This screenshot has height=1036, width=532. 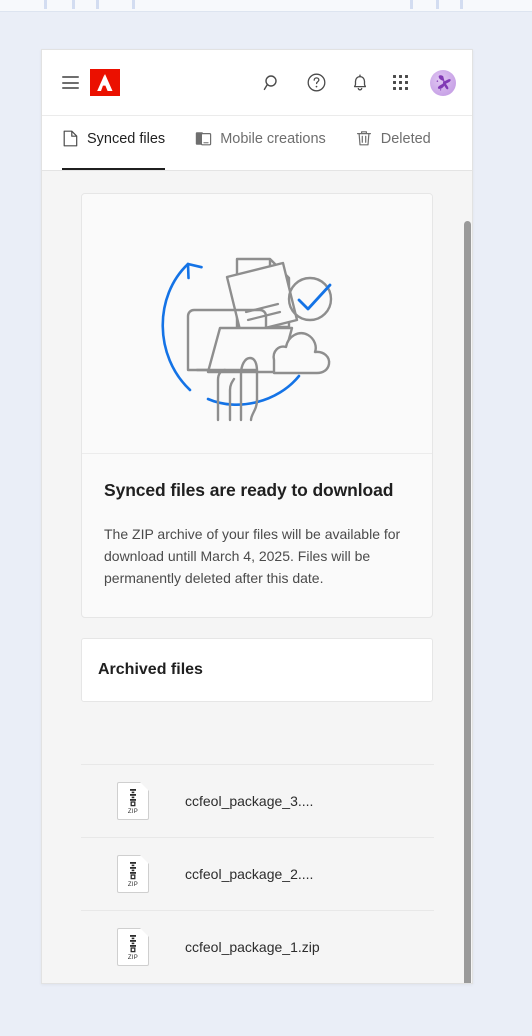 I want to click on tab-label: Mobile creations, so click(x=273, y=138).